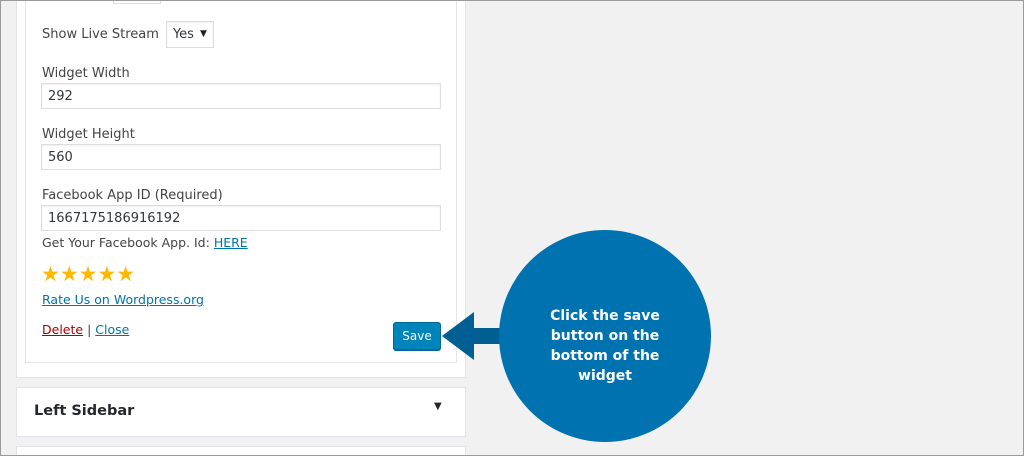 The height and width of the screenshot is (456, 1024). I want to click on widget-height-input: 560, so click(241, 157).